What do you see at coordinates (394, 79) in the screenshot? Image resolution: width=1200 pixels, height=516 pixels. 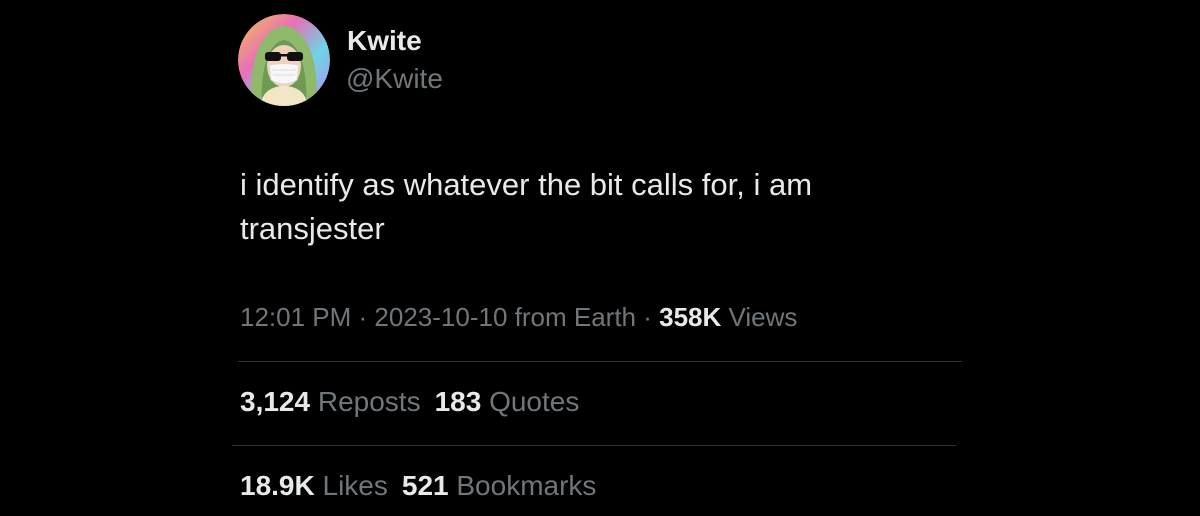 I see `author-handle: @Kwite` at bounding box center [394, 79].